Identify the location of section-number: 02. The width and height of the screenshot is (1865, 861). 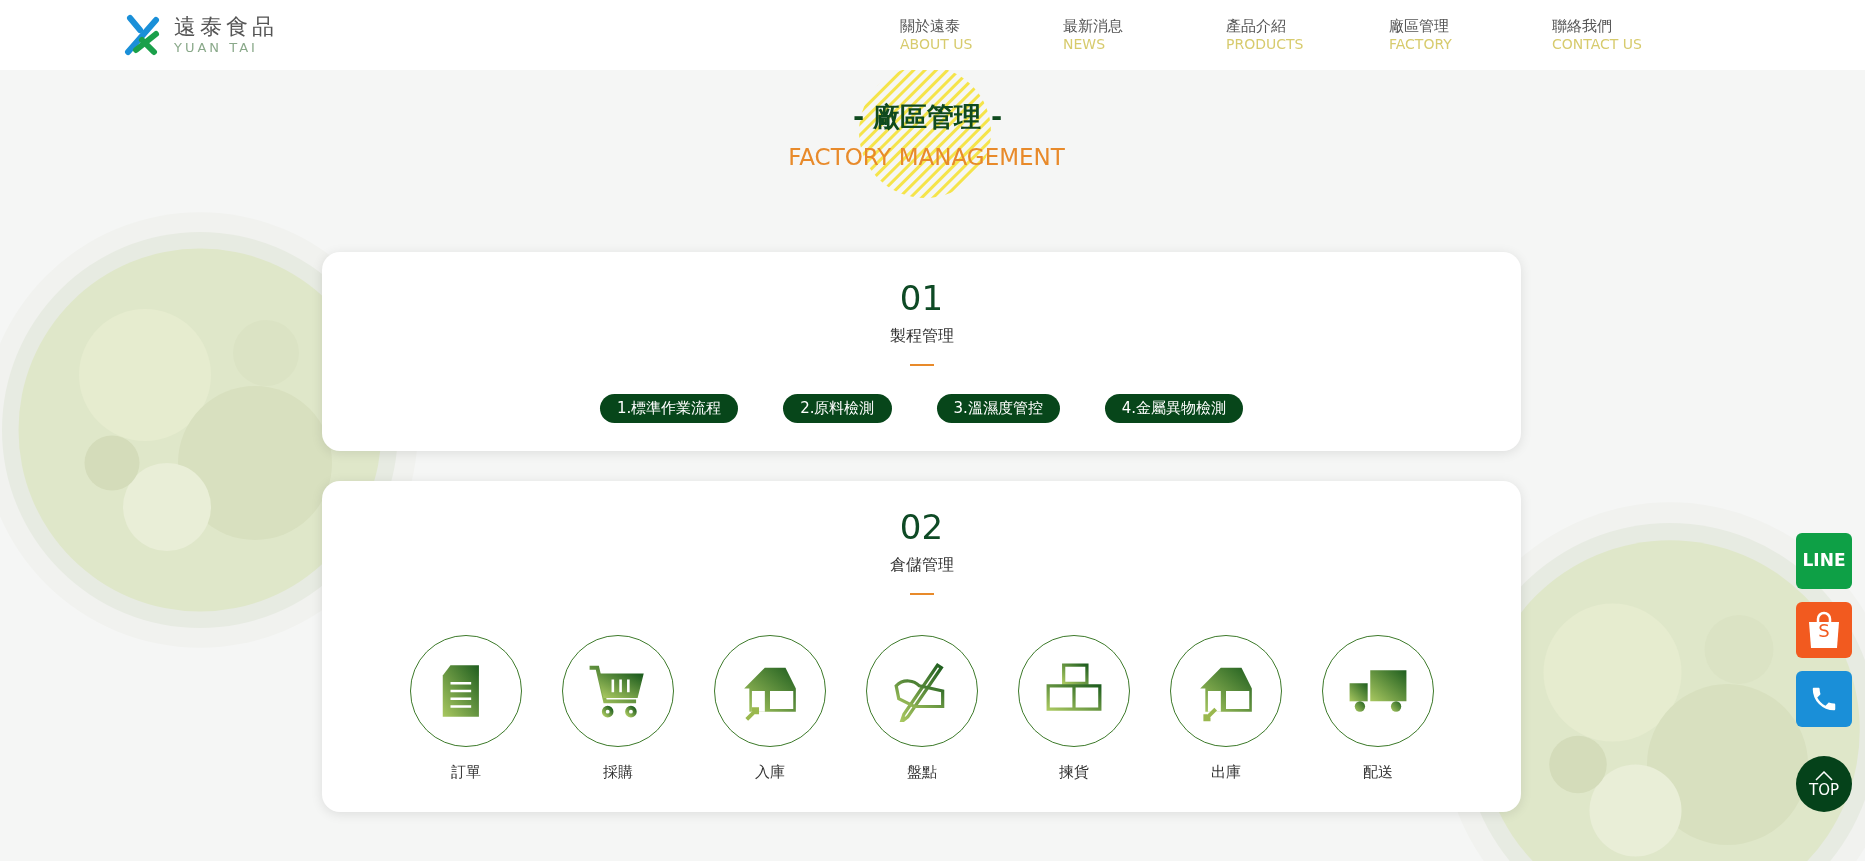
(921, 527).